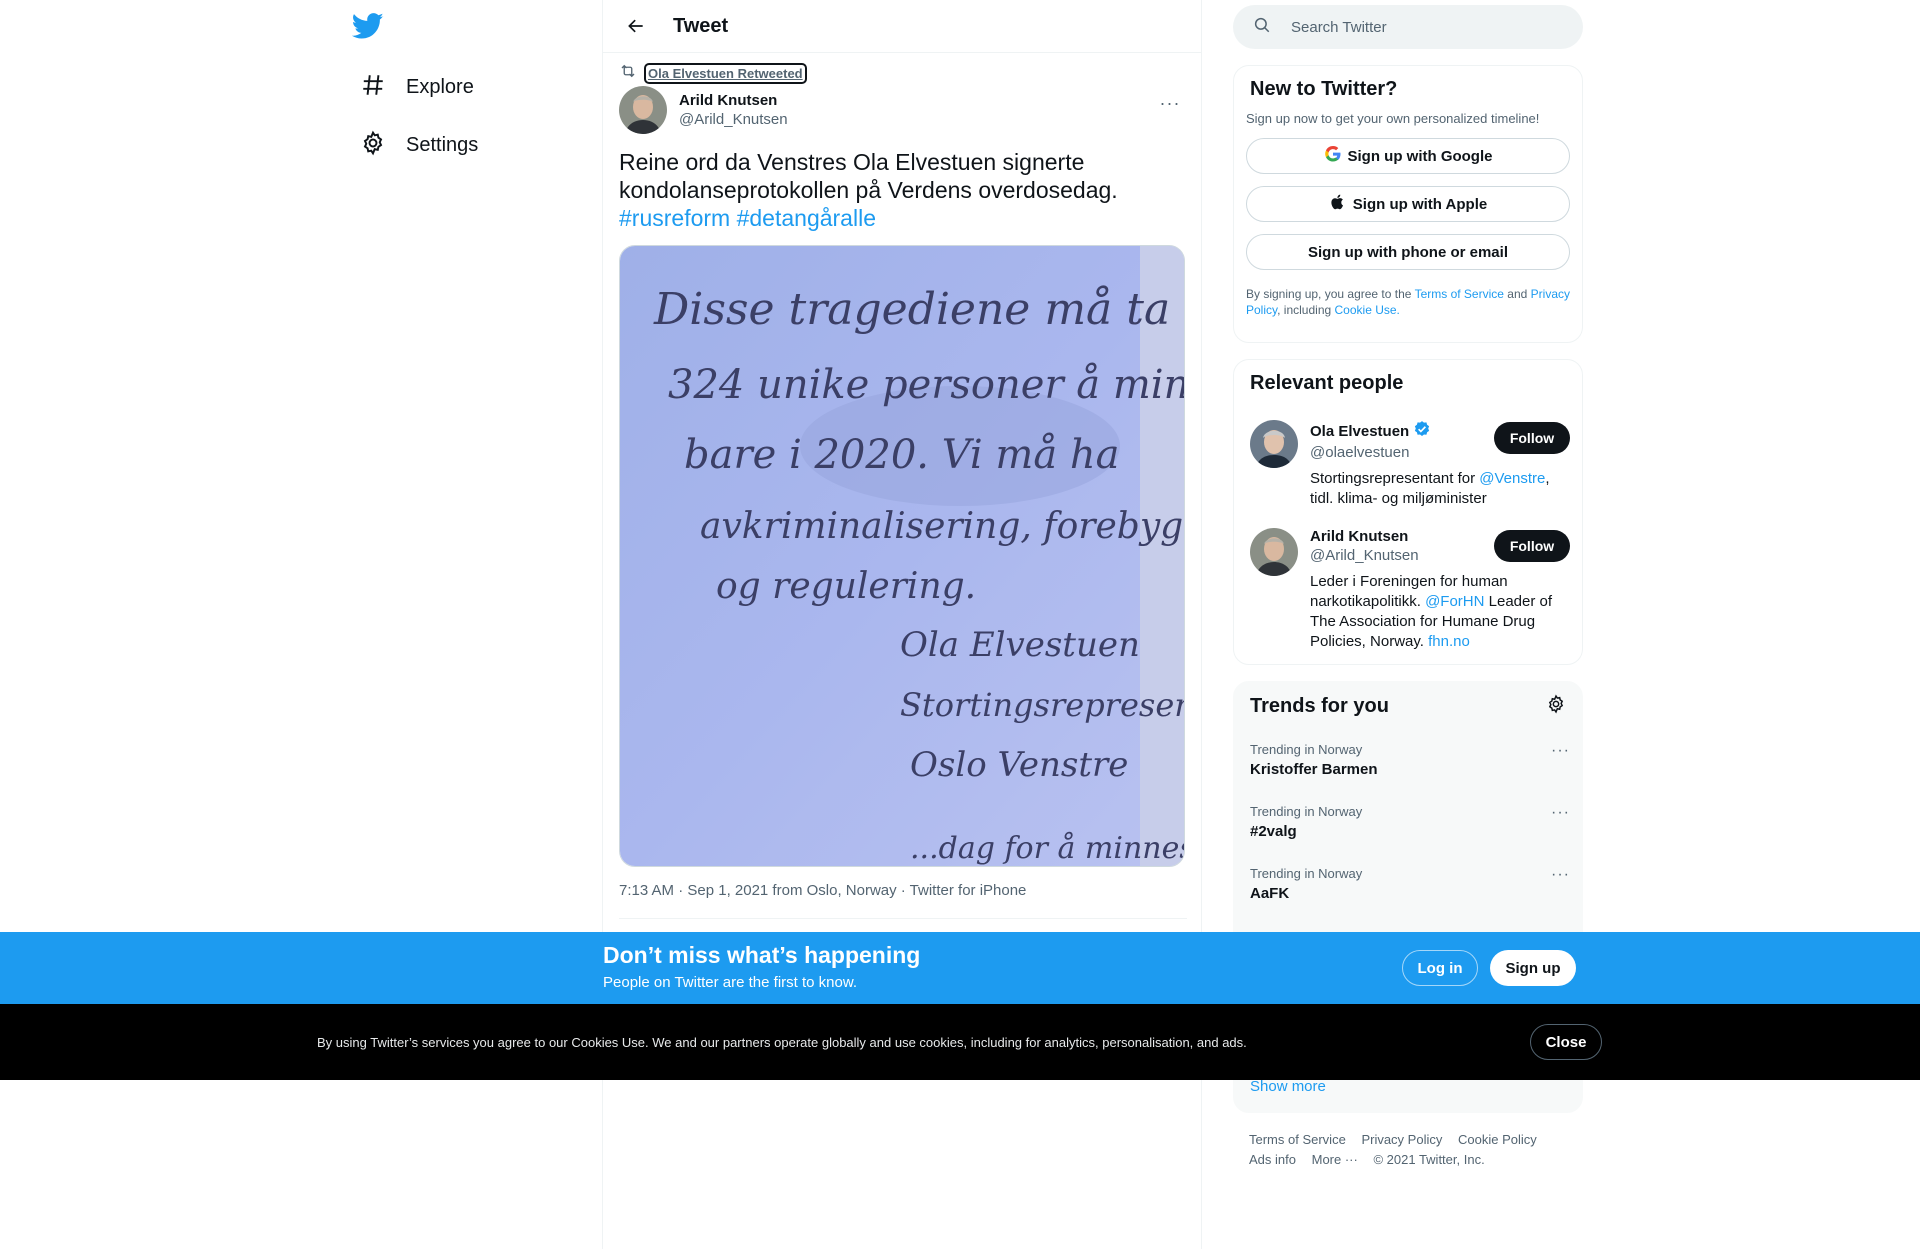 The image size is (1920, 1249). I want to click on gear-icon, so click(1556, 706).